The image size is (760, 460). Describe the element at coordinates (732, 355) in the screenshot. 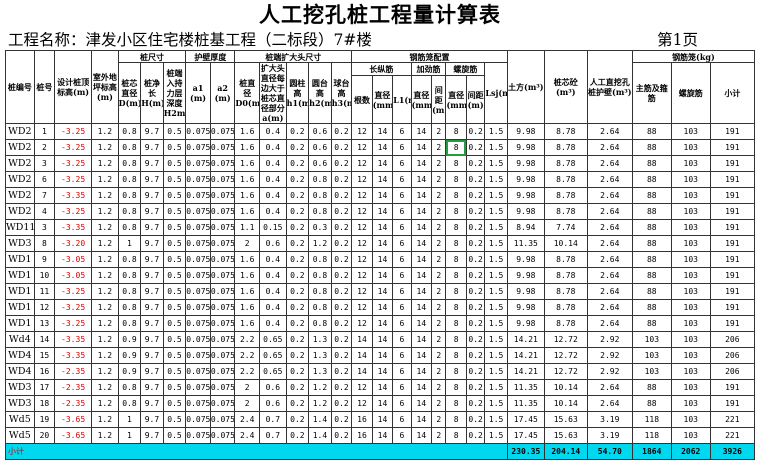

I see `table-cell: 206` at that location.